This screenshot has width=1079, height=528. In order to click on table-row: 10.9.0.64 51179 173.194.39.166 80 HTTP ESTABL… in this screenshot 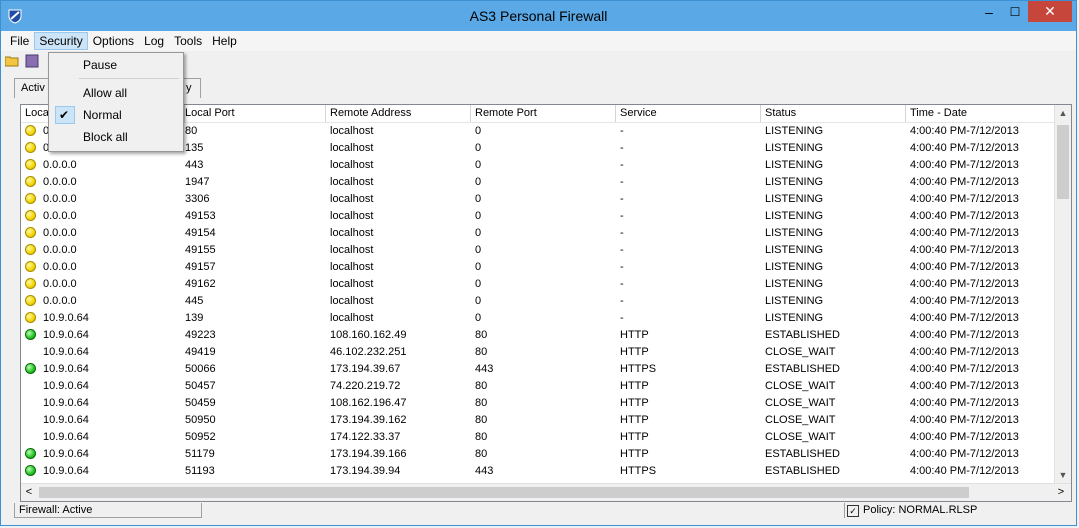, I will do `click(538, 454)`.